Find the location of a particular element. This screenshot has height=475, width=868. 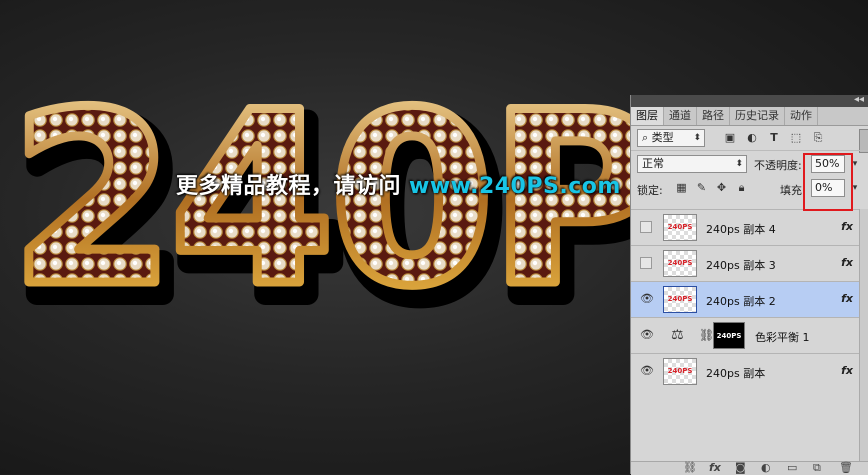

collapse-icon: ◂◂ is located at coordinates (859, 99).